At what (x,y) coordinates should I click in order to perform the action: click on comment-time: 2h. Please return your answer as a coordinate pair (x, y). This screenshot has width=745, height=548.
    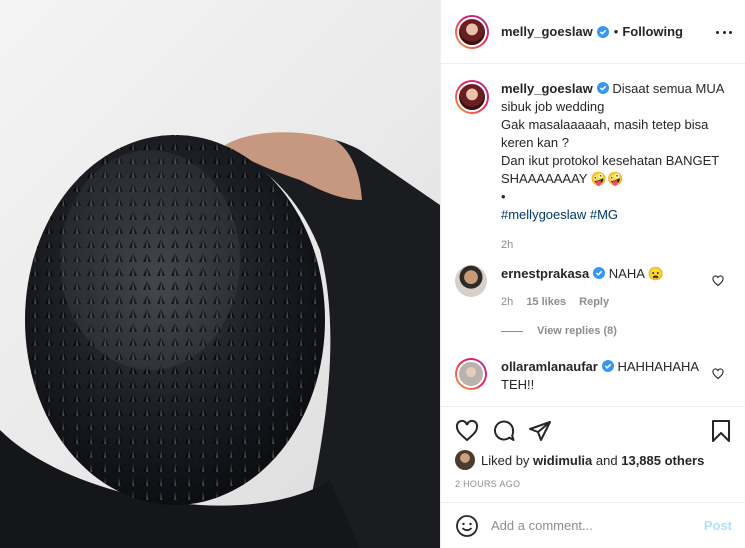
    Looking at the image, I should click on (507, 302).